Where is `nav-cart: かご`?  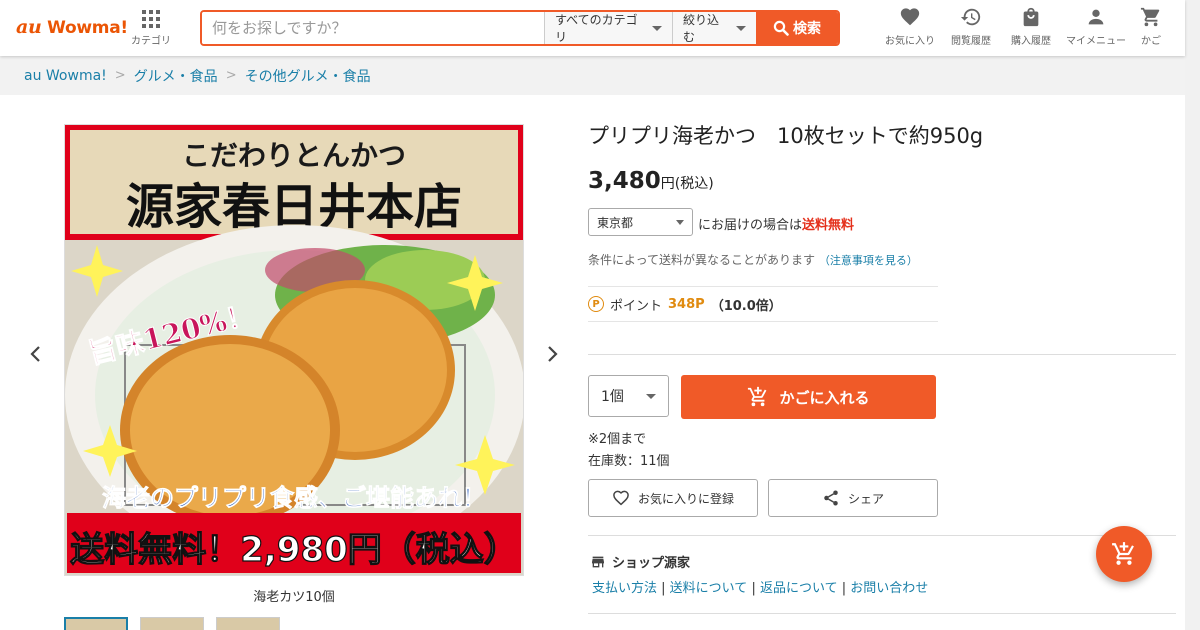 nav-cart: かご is located at coordinates (1151, 26).